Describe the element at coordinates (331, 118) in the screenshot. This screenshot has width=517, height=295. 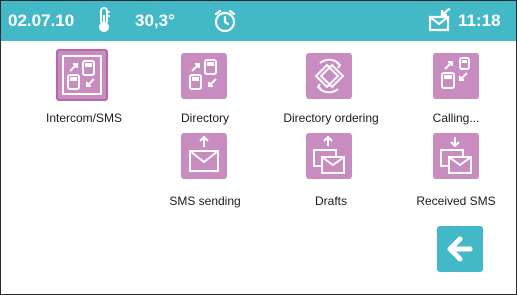
I see `directory-ordering-label: Directory ordering` at that location.